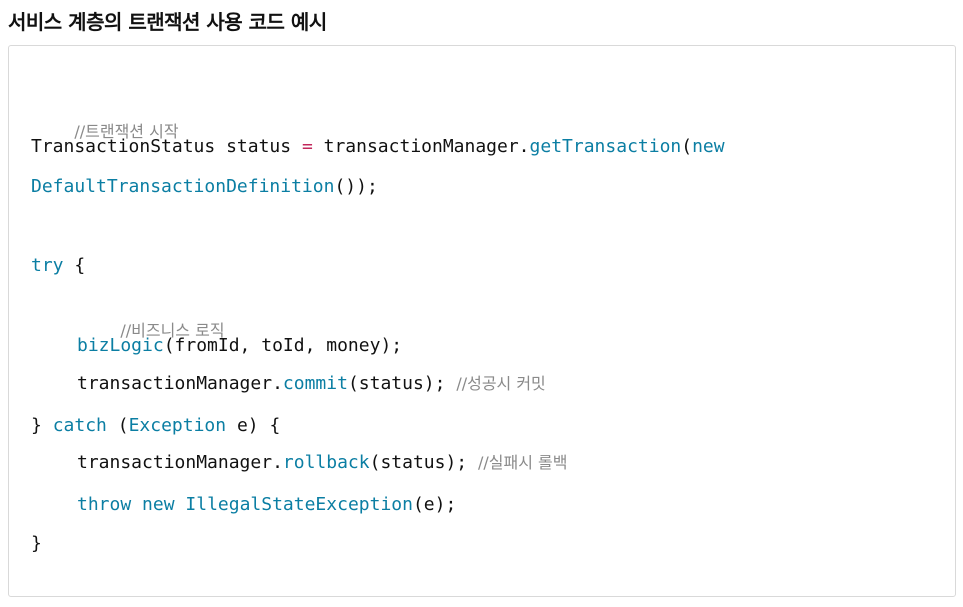 The width and height of the screenshot is (963, 607). I want to click on code-text: {, so click(74, 265).